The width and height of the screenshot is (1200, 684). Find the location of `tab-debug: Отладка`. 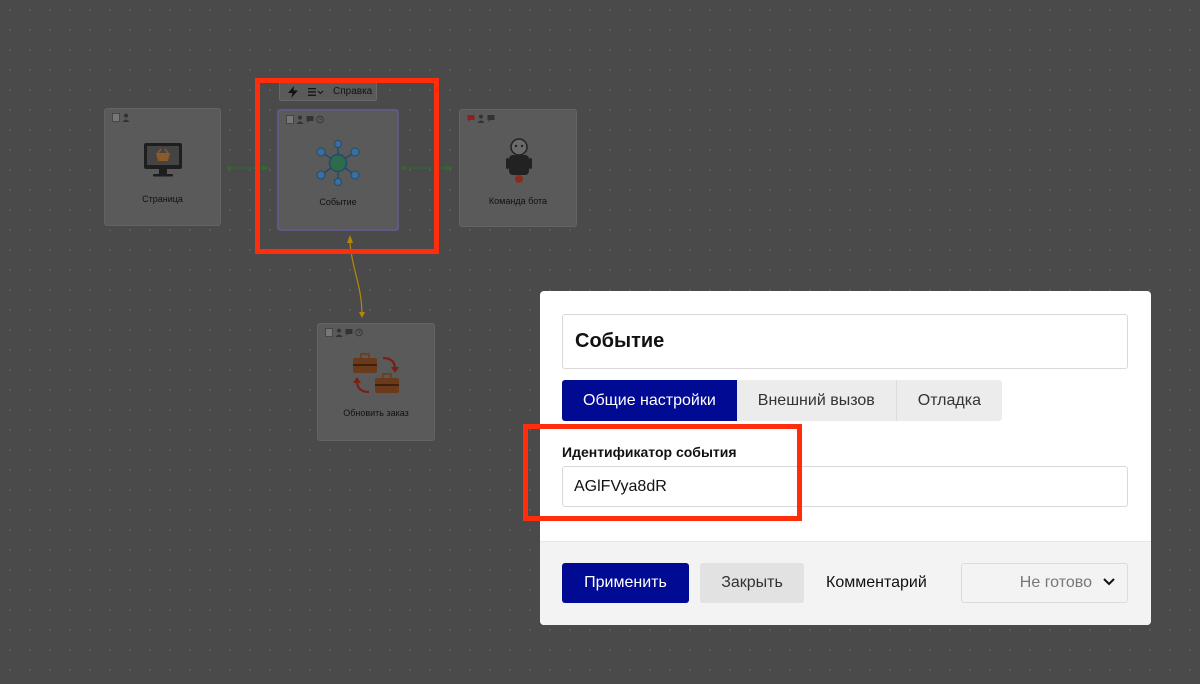

tab-debug: Отладка is located at coordinates (949, 400).